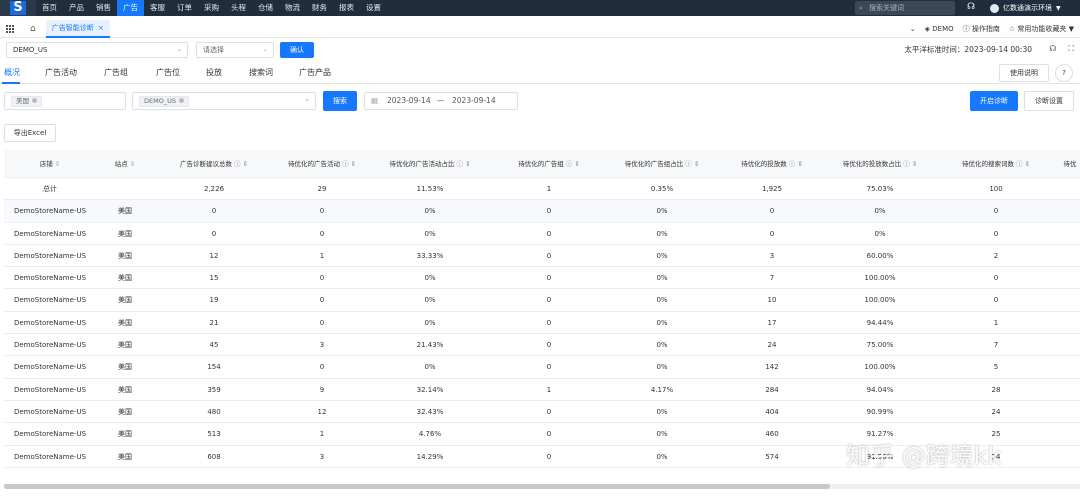 This screenshot has height=498, width=1080. I want to click on date-range-picker: ▦ 2023-09-14 — 2023-09-14, so click(441, 101).